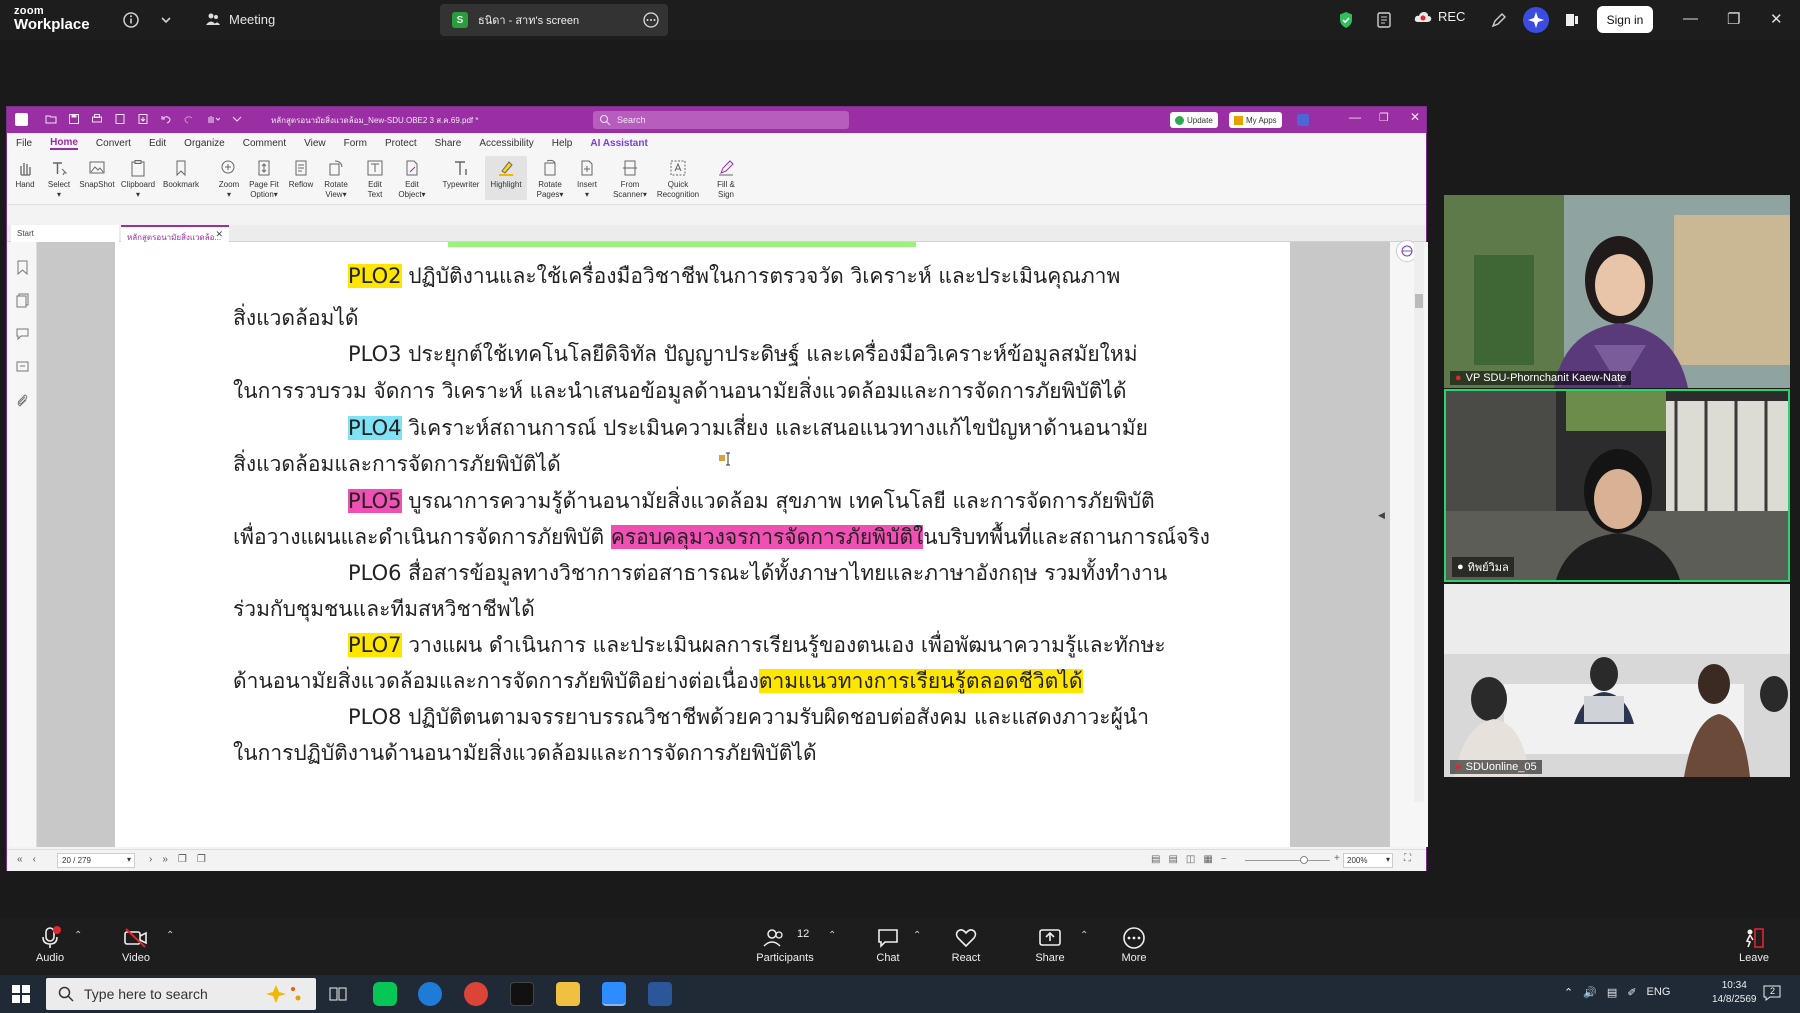  Describe the element at coordinates (78, 935) in the screenshot. I see `audio-options-chevron-icon: ⌃` at that location.